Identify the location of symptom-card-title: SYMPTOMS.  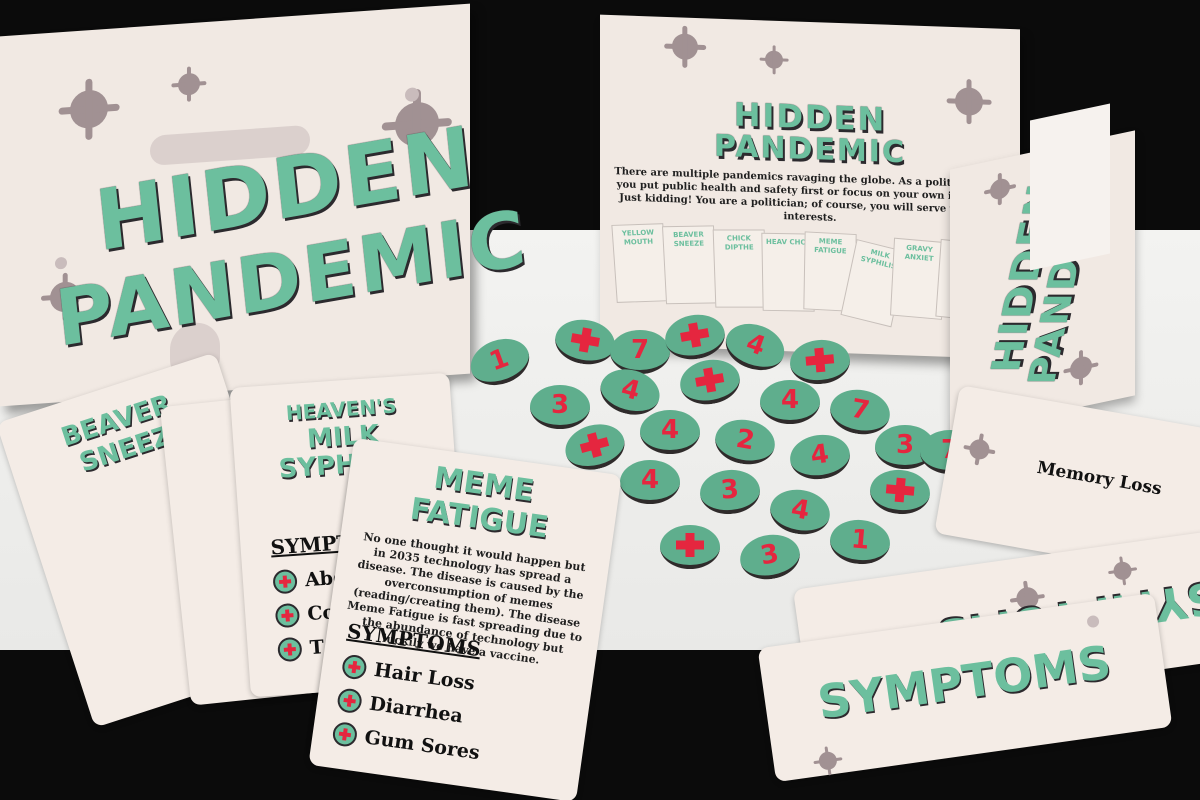
(964, 682).